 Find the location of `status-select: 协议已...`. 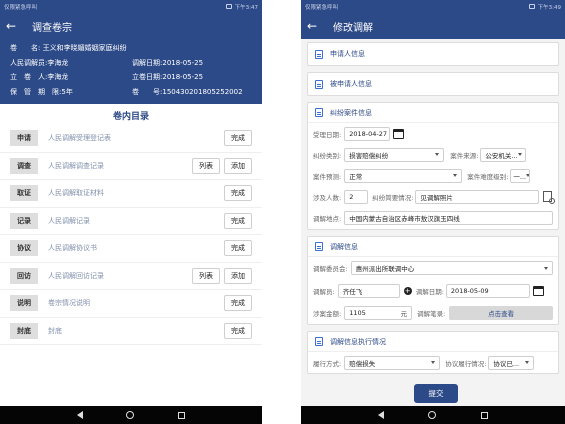

status-select: 协议已... is located at coordinates (511, 362).